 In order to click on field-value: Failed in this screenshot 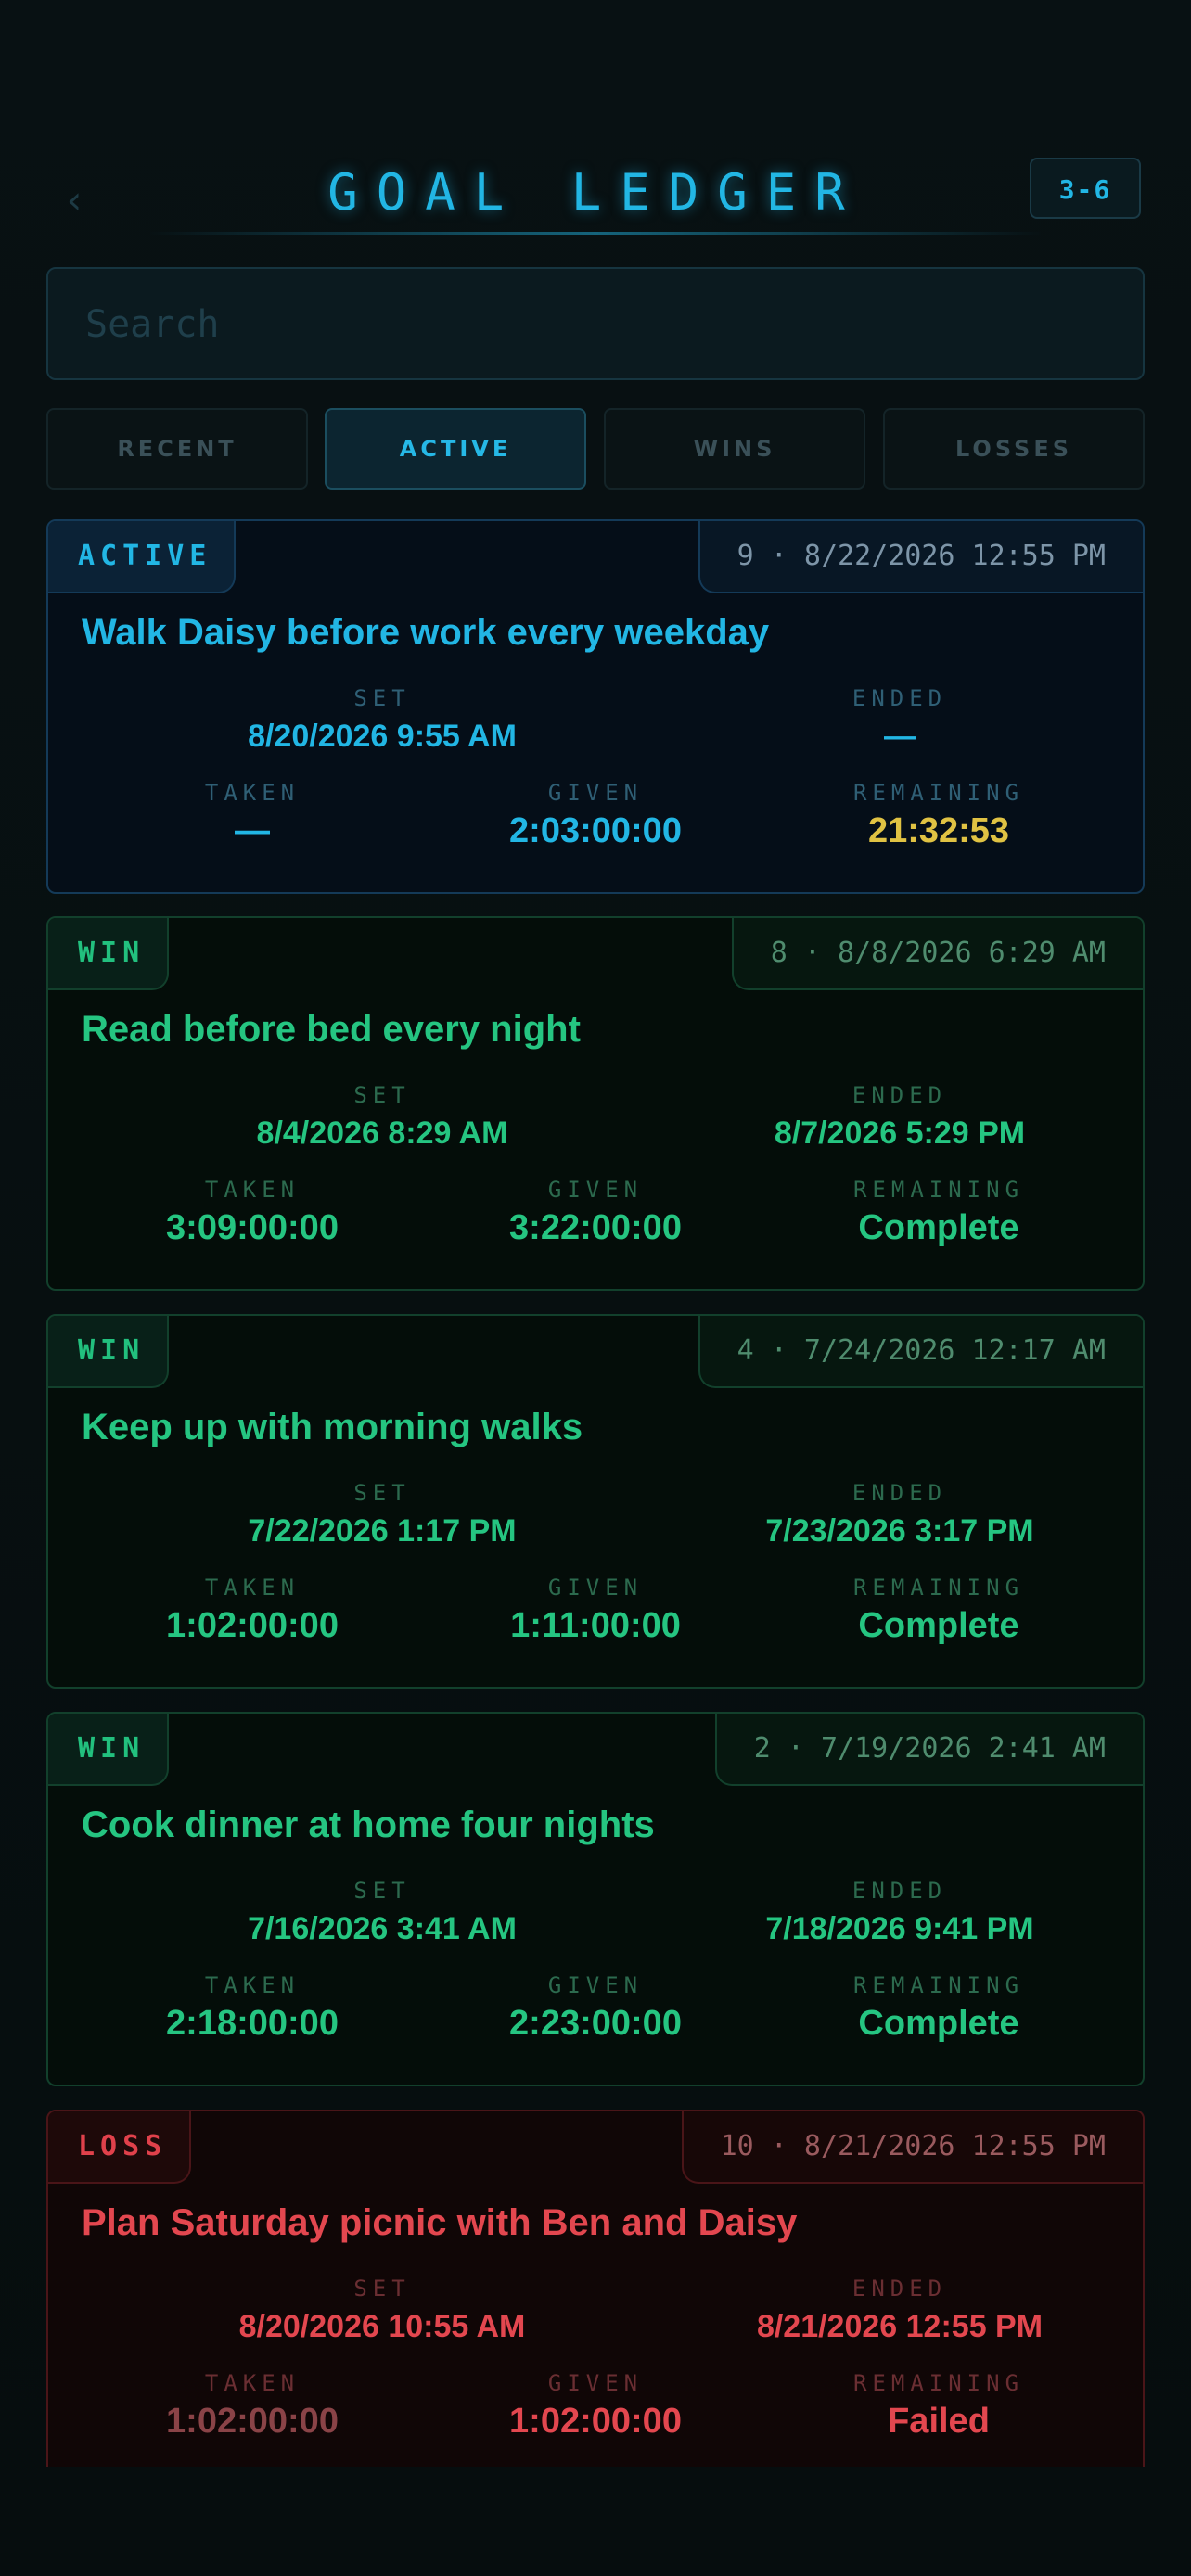, I will do `click(939, 2421)`.